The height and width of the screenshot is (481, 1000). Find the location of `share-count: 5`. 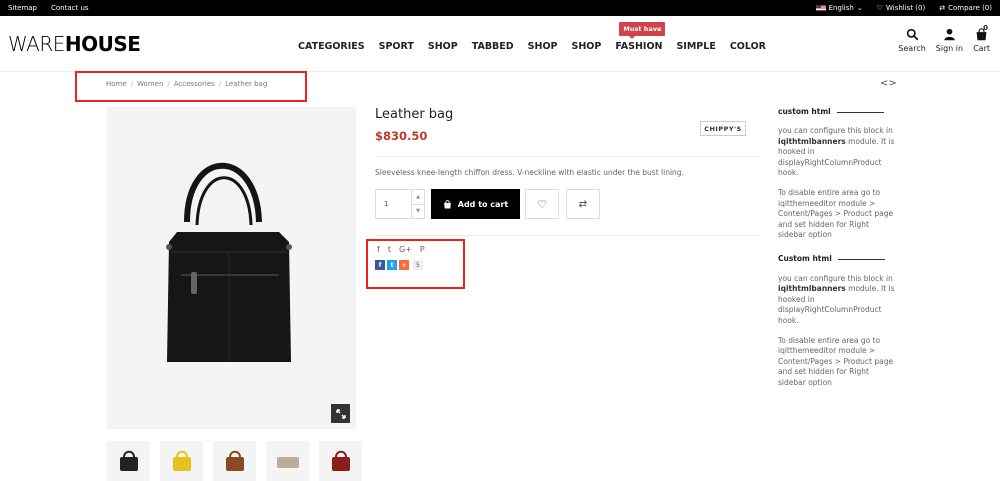

share-count: 5 is located at coordinates (418, 265).